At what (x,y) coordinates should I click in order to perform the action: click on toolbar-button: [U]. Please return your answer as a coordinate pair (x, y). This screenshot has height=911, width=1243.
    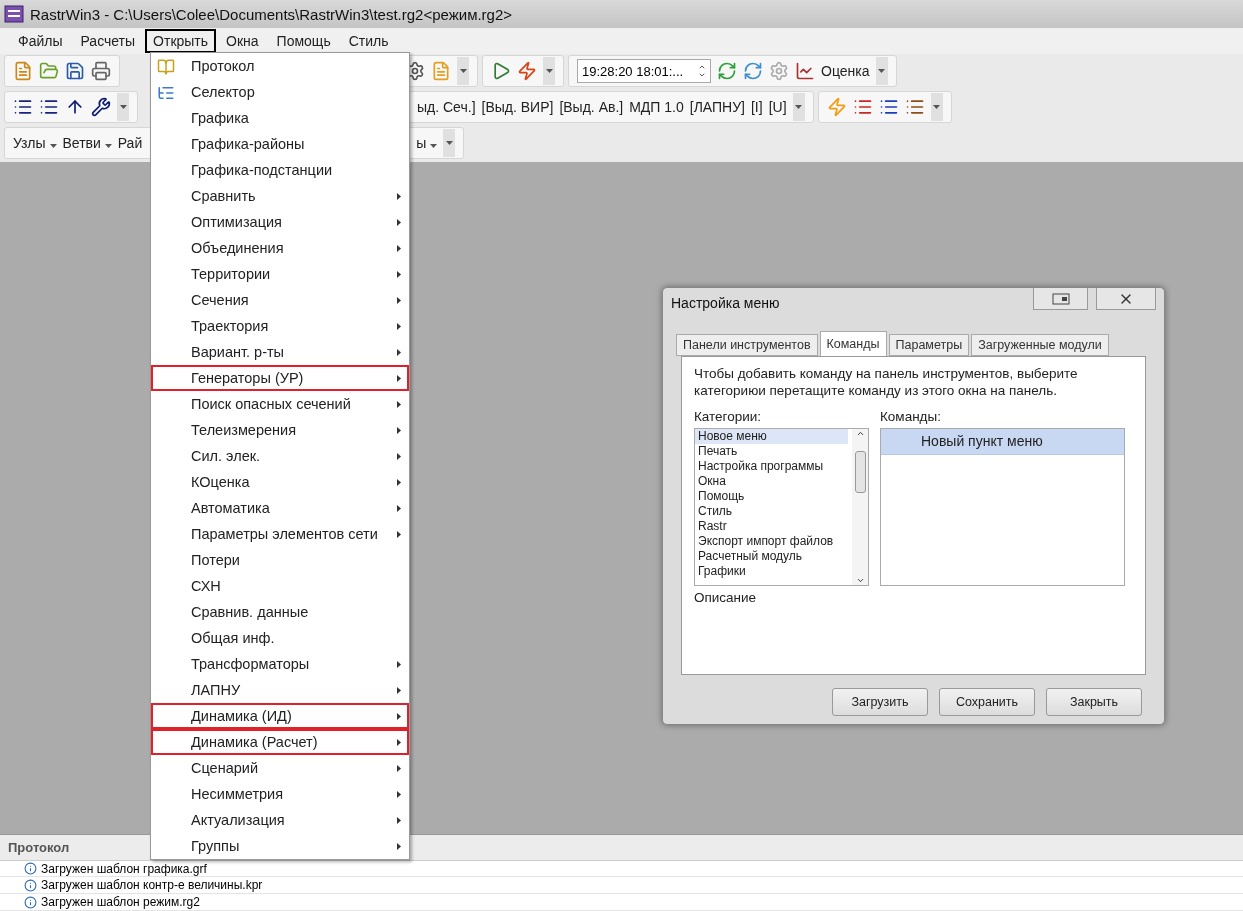
    Looking at the image, I should click on (777, 107).